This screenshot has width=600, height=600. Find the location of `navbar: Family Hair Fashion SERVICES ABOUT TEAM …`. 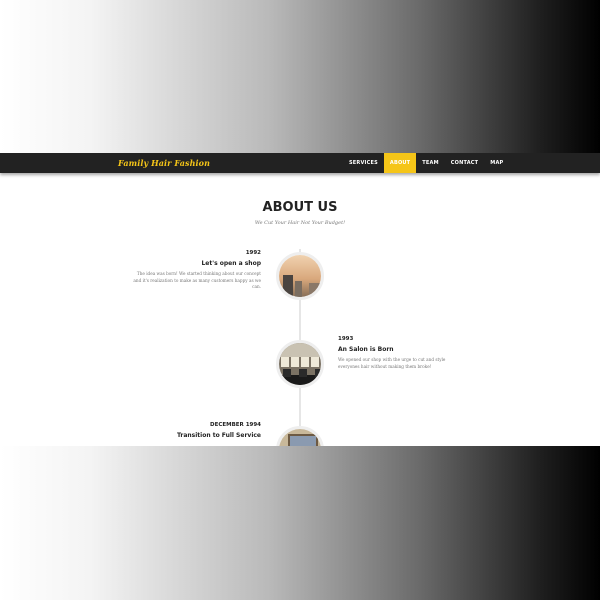

navbar: Family Hair Fashion SERVICES ABOUT TEAM … is located at coordinates (300, 163).